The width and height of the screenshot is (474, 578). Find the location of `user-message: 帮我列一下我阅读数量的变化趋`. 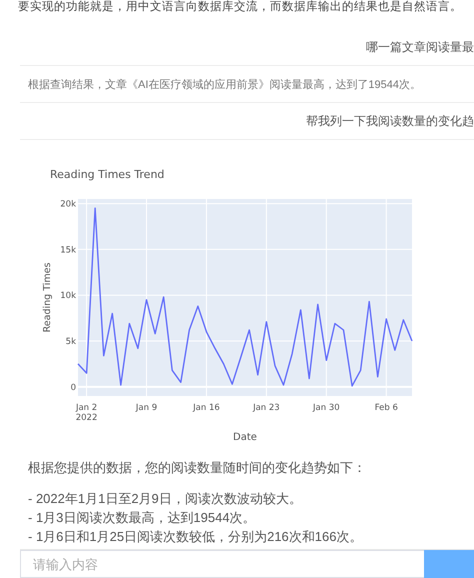

user-message: 帮我列一下我阅读数量的变化趋 is located at coordinates (390, 121).